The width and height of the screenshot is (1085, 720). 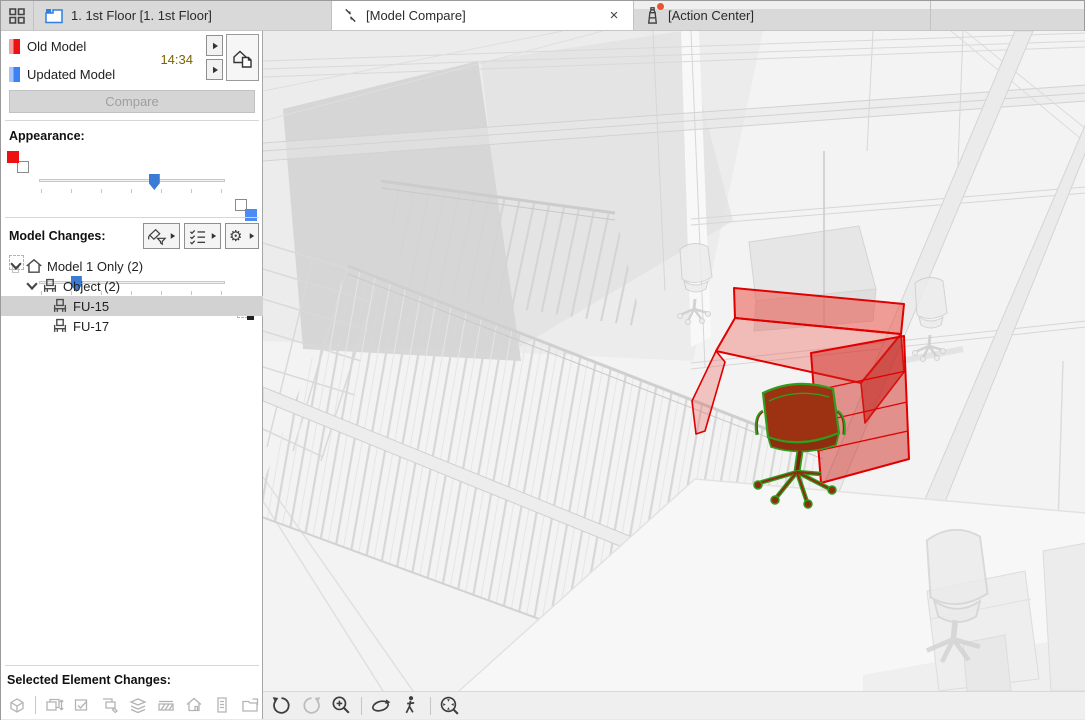 I want to click on grid-icon, so click(x=17, y=15).